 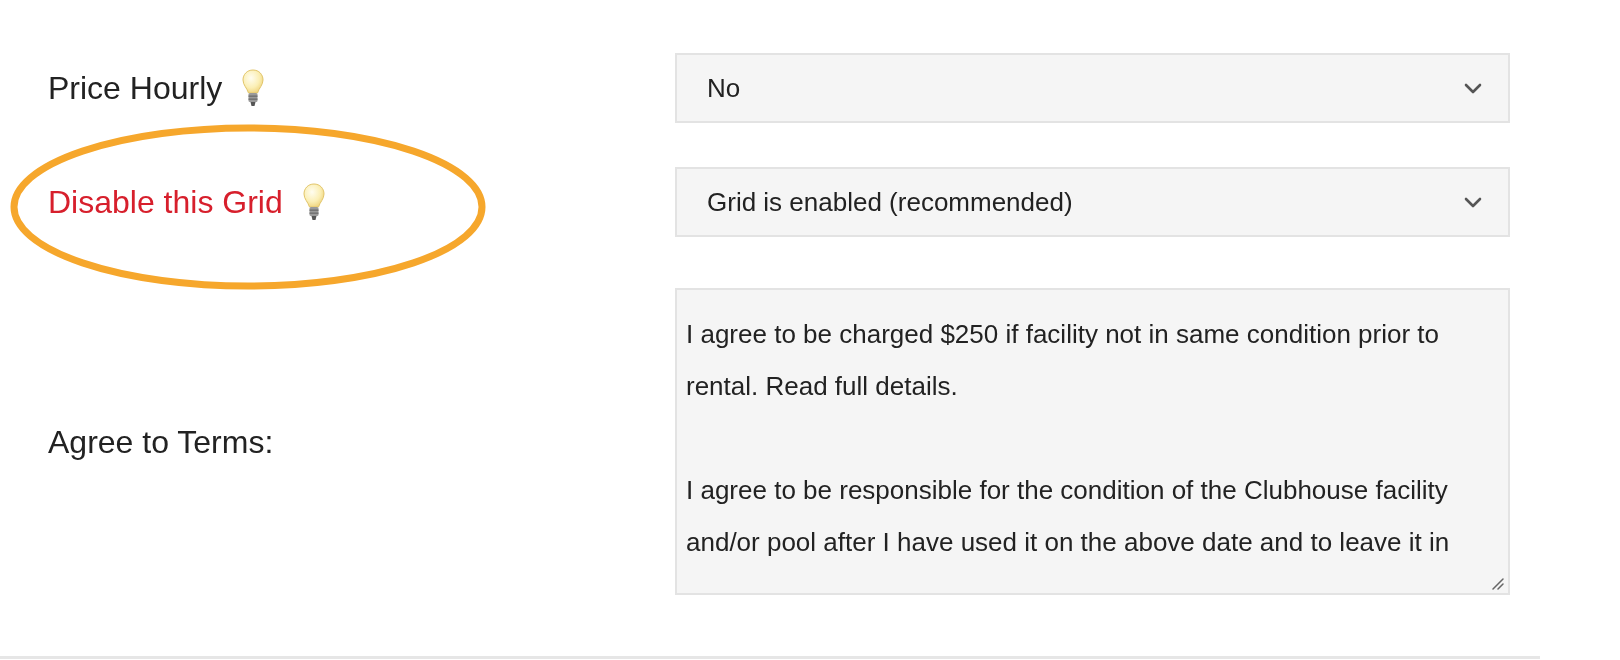 I want to click on field-label: Price Hourly, so click(x=135, y=88).